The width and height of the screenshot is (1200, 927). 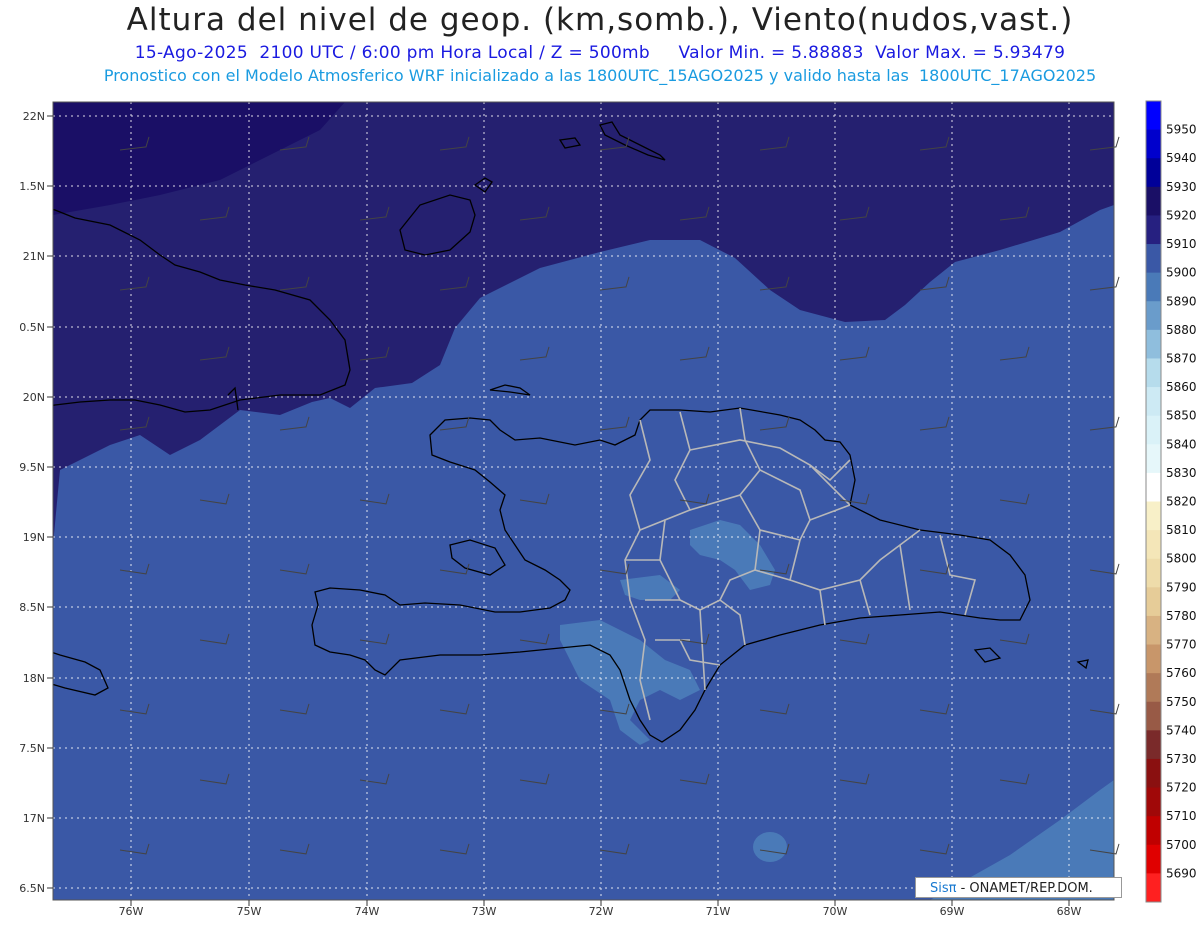 What do you see at coordinates (1181, 330) in the screenshot?
I see `colorbar-label: 5880` at bounding box center [1181, 330].